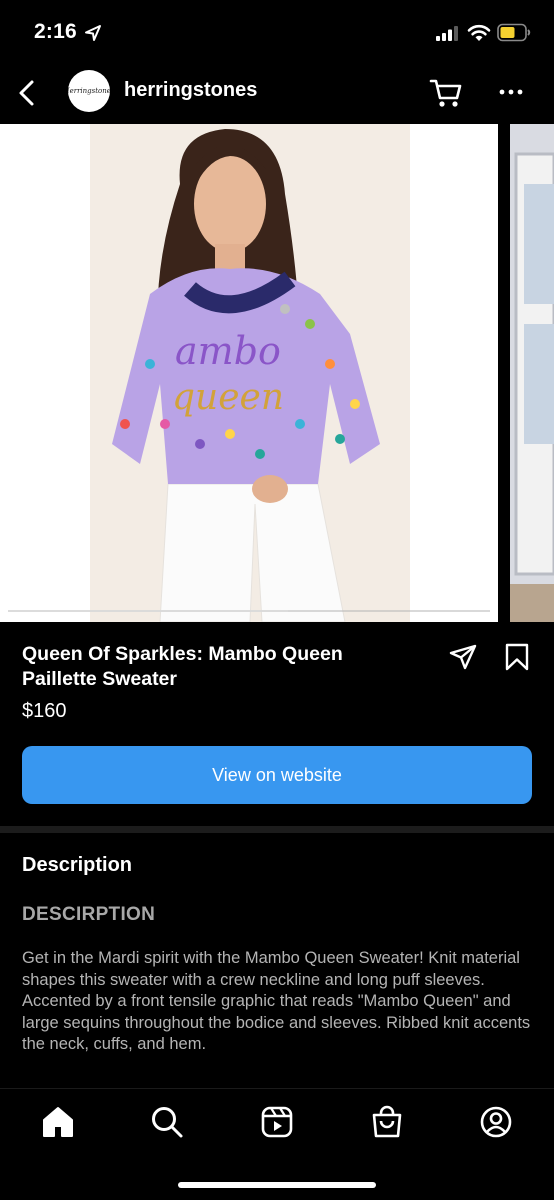 The width and height of the screenshot is (554, 1200). Describe the element at coordinates (463, 657) in the screenshot. I see `share-icon` at that location.